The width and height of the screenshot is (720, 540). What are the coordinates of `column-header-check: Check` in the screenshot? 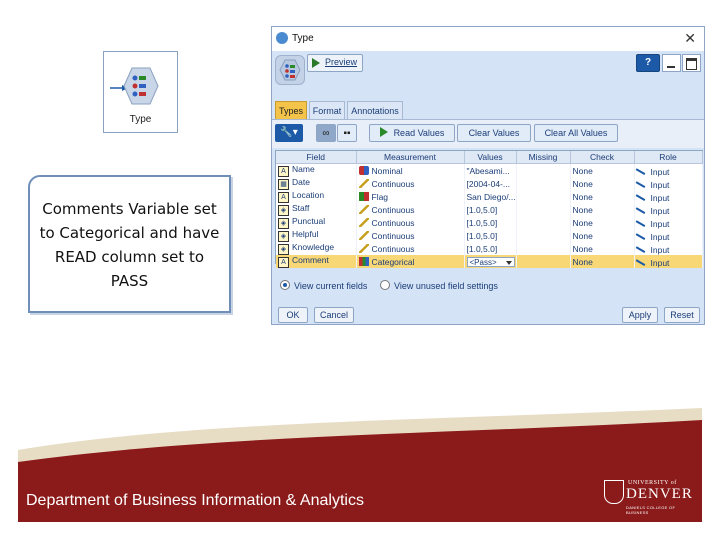 It's located at (602, 157).